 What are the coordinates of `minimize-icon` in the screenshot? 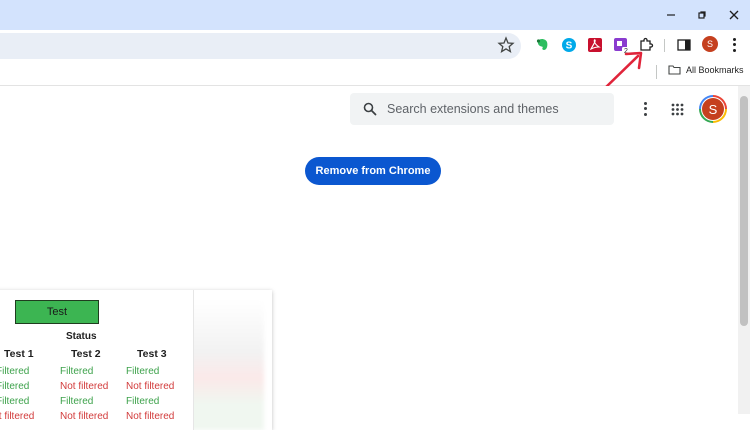 It's located at (671, 15).